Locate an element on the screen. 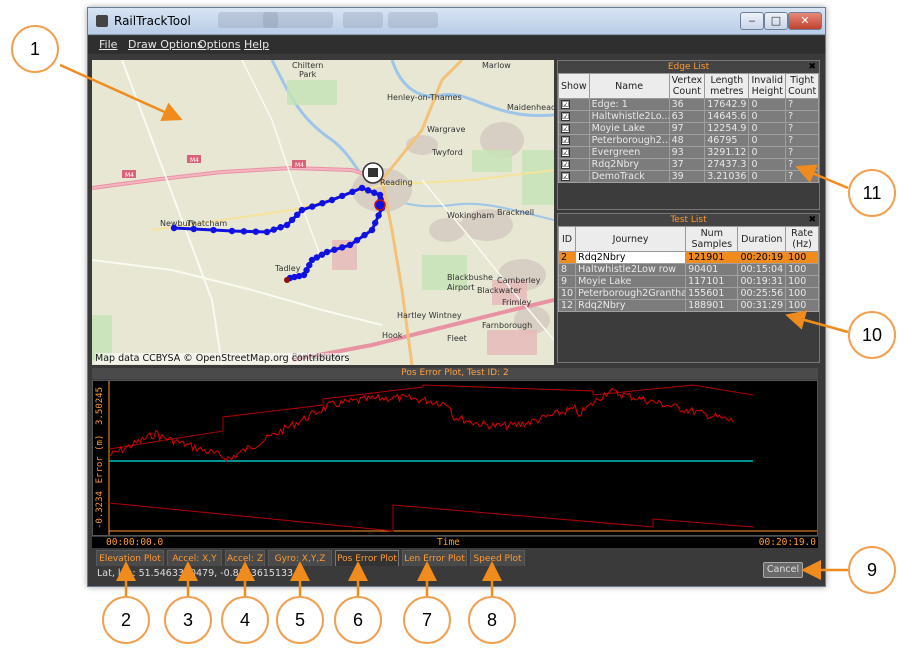 This screenshot has width=909, height=652. callout-6: 6 is located at coordinates (358, 620).